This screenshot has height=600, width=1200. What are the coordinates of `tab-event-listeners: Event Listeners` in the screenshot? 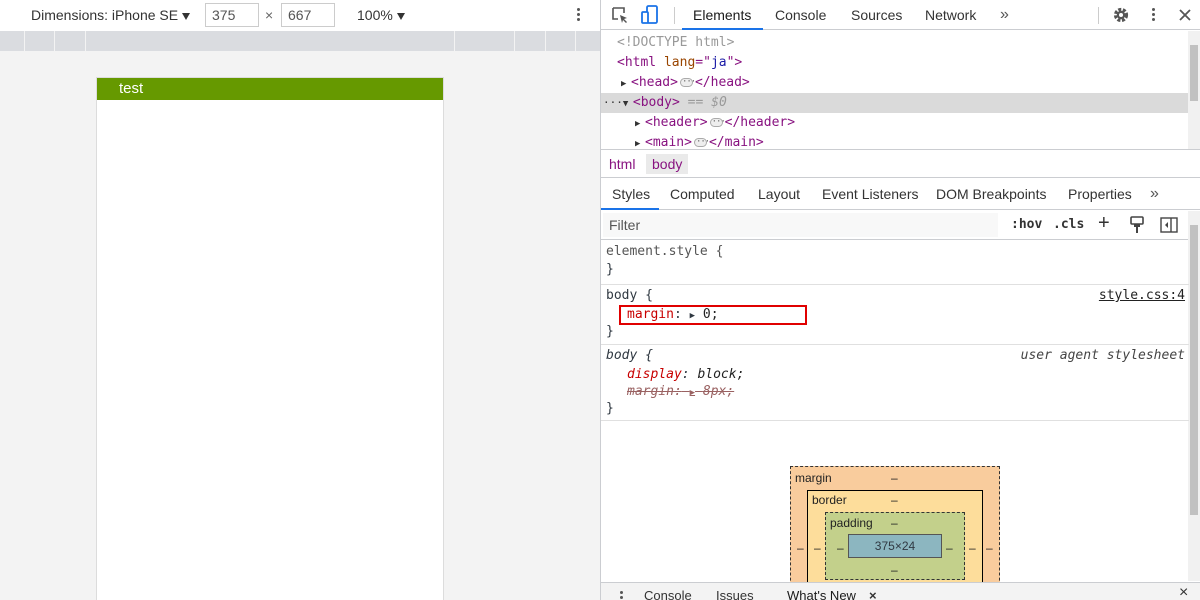 It's located at (870, 194).